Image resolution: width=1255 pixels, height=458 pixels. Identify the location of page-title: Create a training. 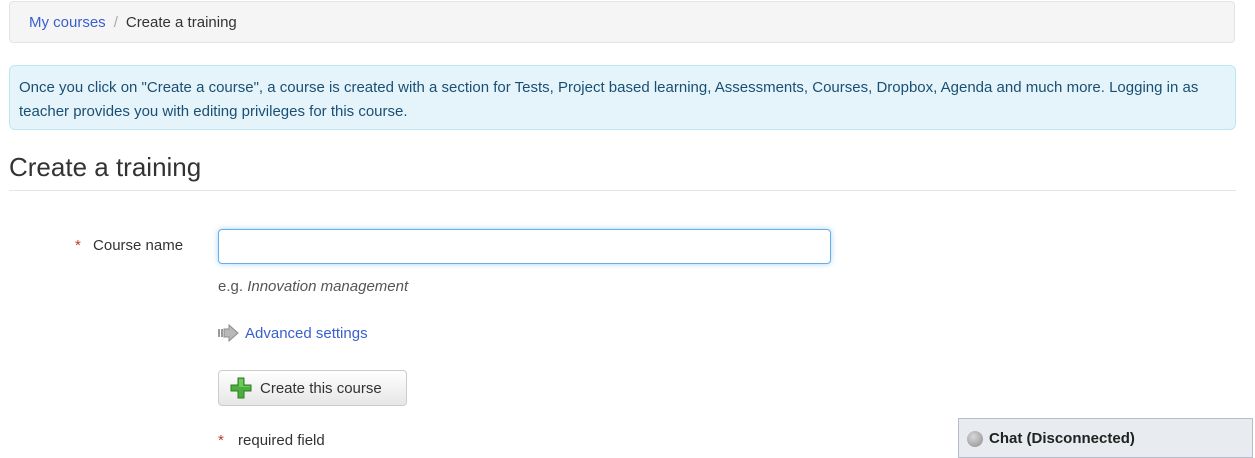
(622, 170).